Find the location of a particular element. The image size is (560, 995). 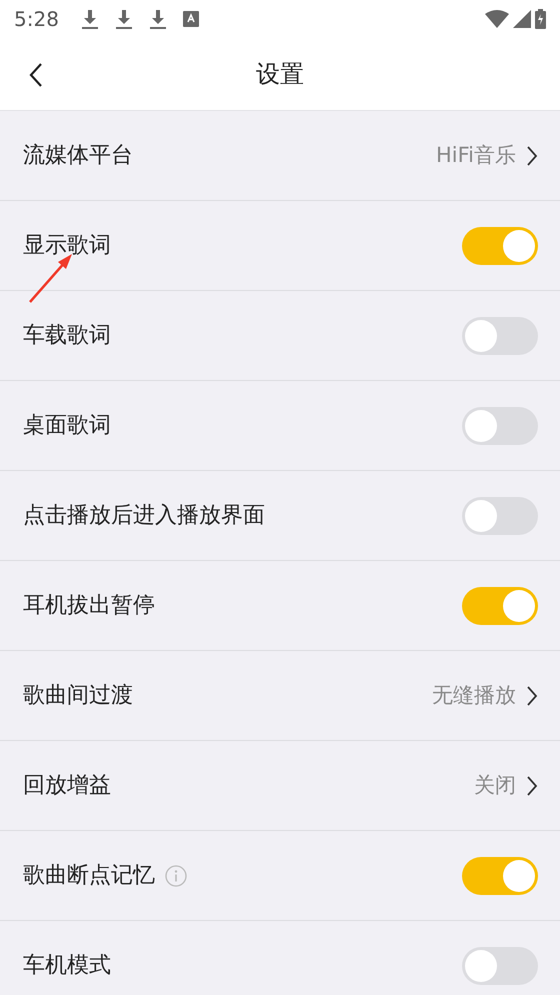

setting-label: 车机模式 is located at coordinates (67, 966).